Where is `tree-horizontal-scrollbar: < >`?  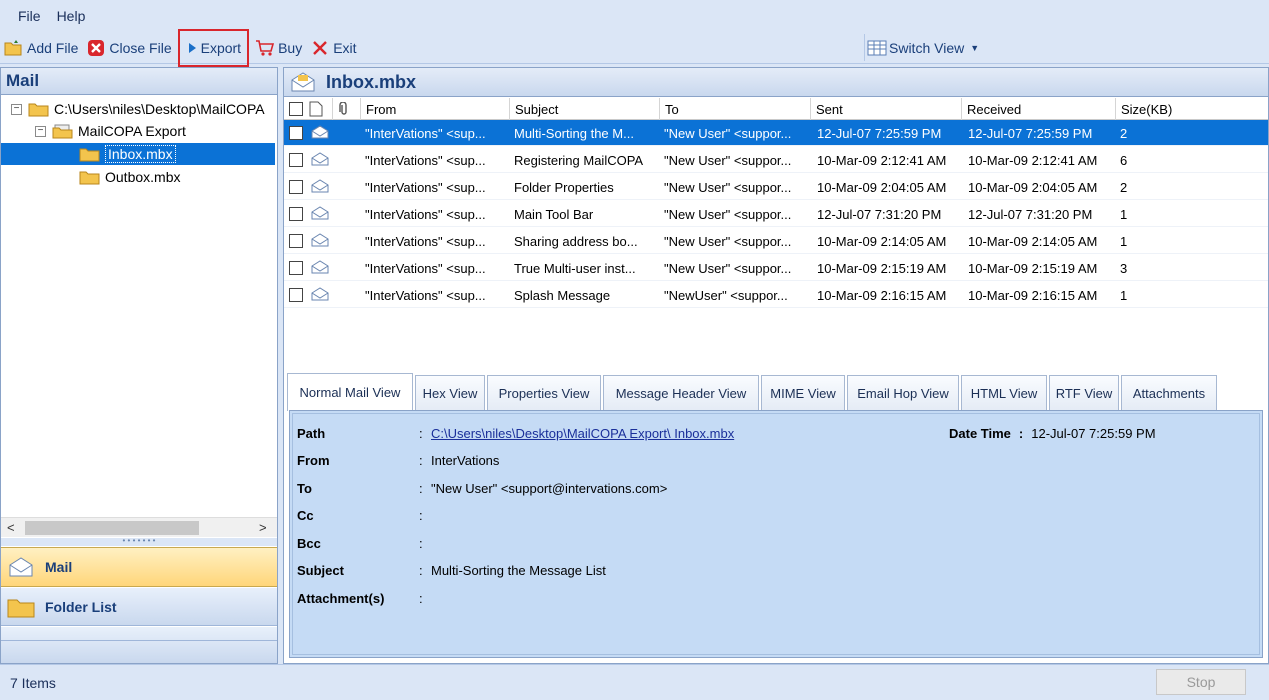 tree-horizontal-scrollbar: < > is located at coordinates (139, 527).